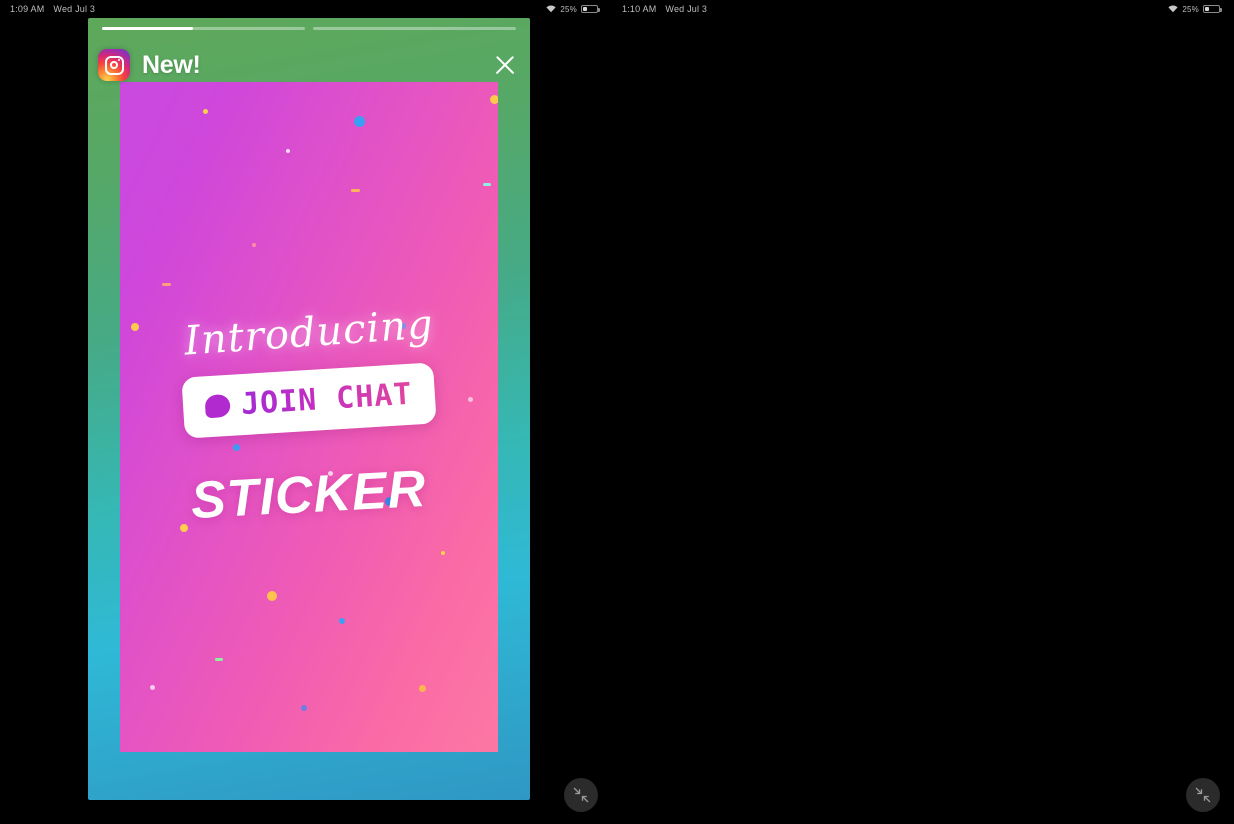 This screenshot has height=824, width=1234. What do you see at coordinates (327, 399) in the screenshot?
I see `join-chat-label: JOIN CHAT` at bounding box center [327, 399].